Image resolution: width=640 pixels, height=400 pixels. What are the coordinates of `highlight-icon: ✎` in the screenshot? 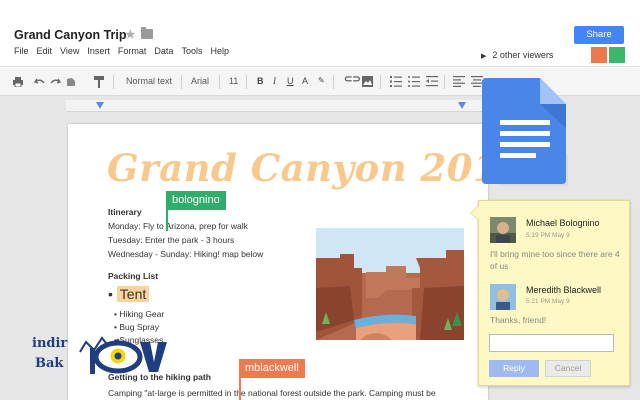 It's located at (321, 80).